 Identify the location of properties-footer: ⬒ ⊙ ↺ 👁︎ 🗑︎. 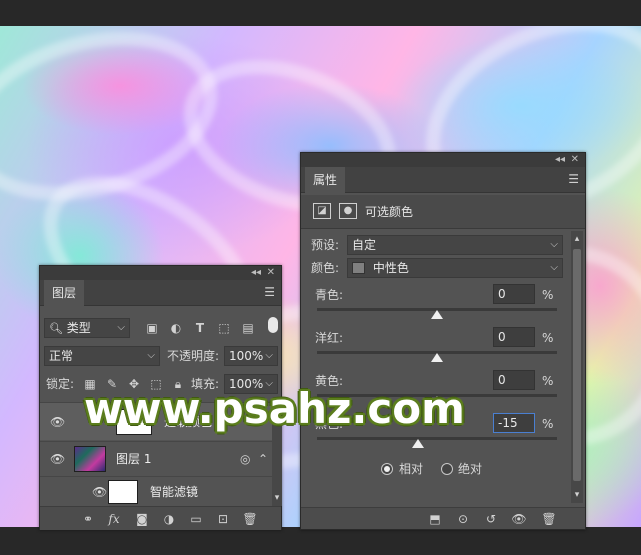
(443, 518).